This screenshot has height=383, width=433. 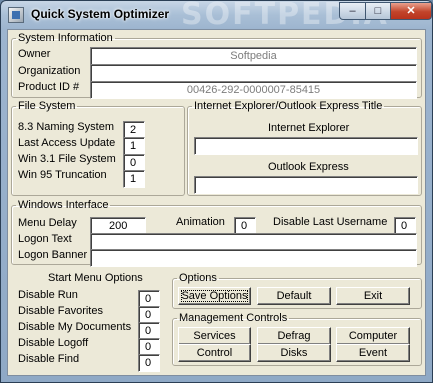 What do you see at coordinates (34, 54) in the screenshot?
I see `owner-label: Owner` at bounding box center [34, 54].